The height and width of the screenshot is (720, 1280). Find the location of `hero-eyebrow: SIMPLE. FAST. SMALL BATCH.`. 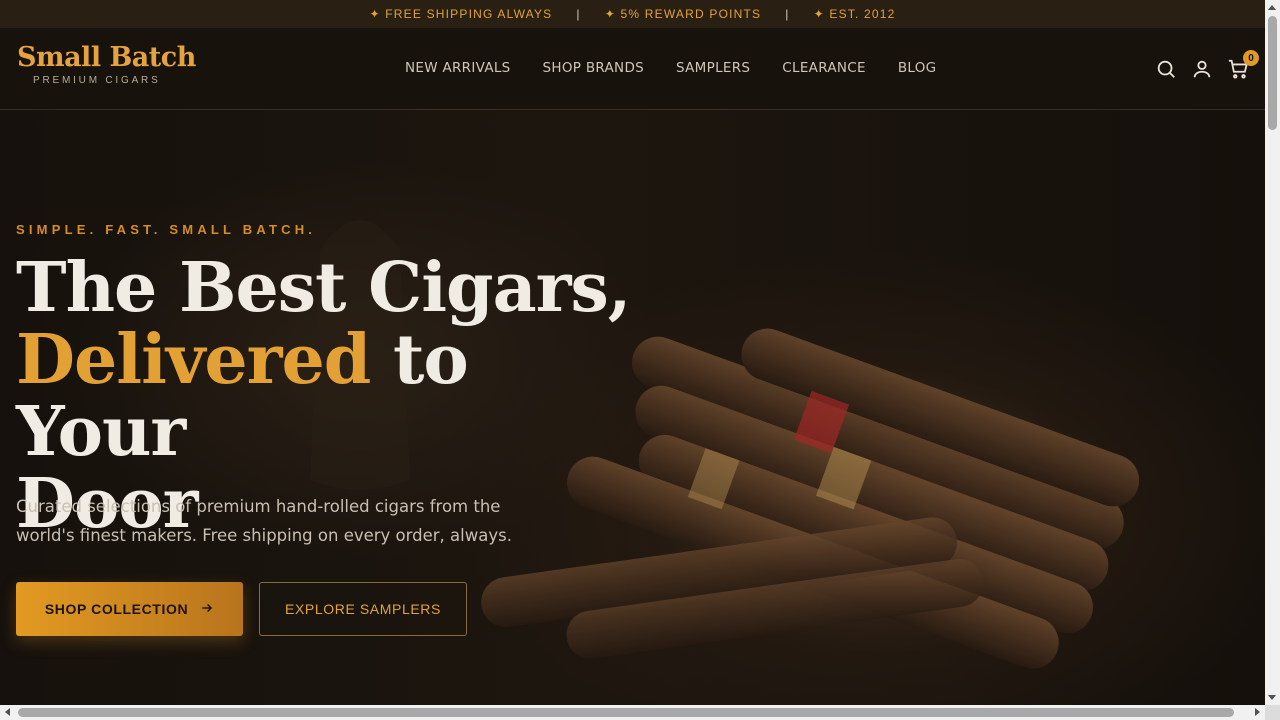

hero-eyebrow: SIMPLE. FAST. SMALL BATCH. is located at coordinates (166, 229).